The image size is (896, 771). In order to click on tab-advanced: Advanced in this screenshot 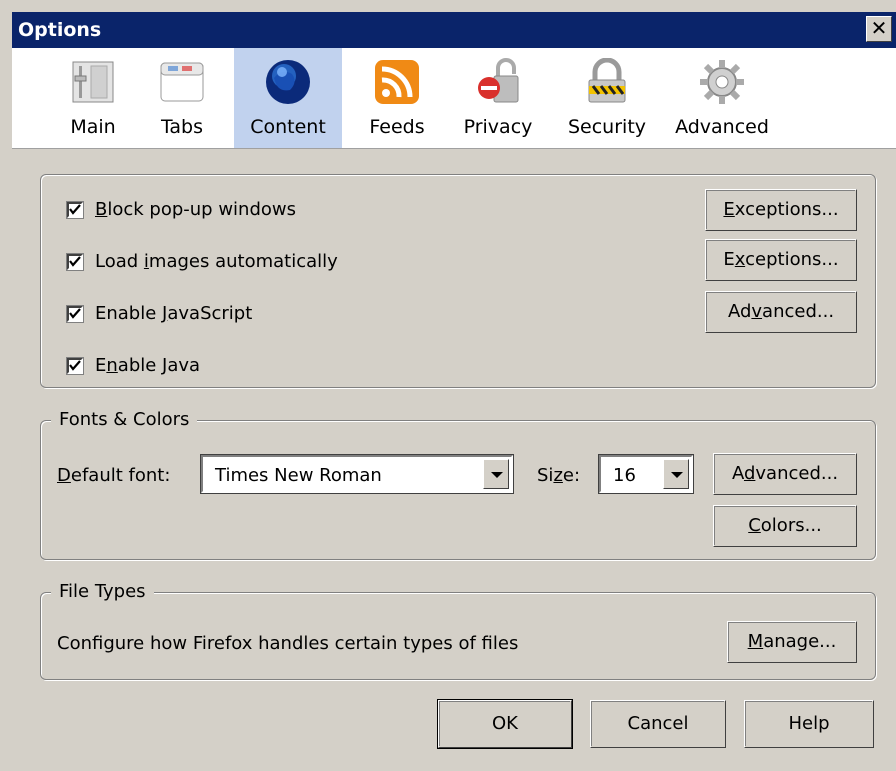, I will do `click(722, 98)`.